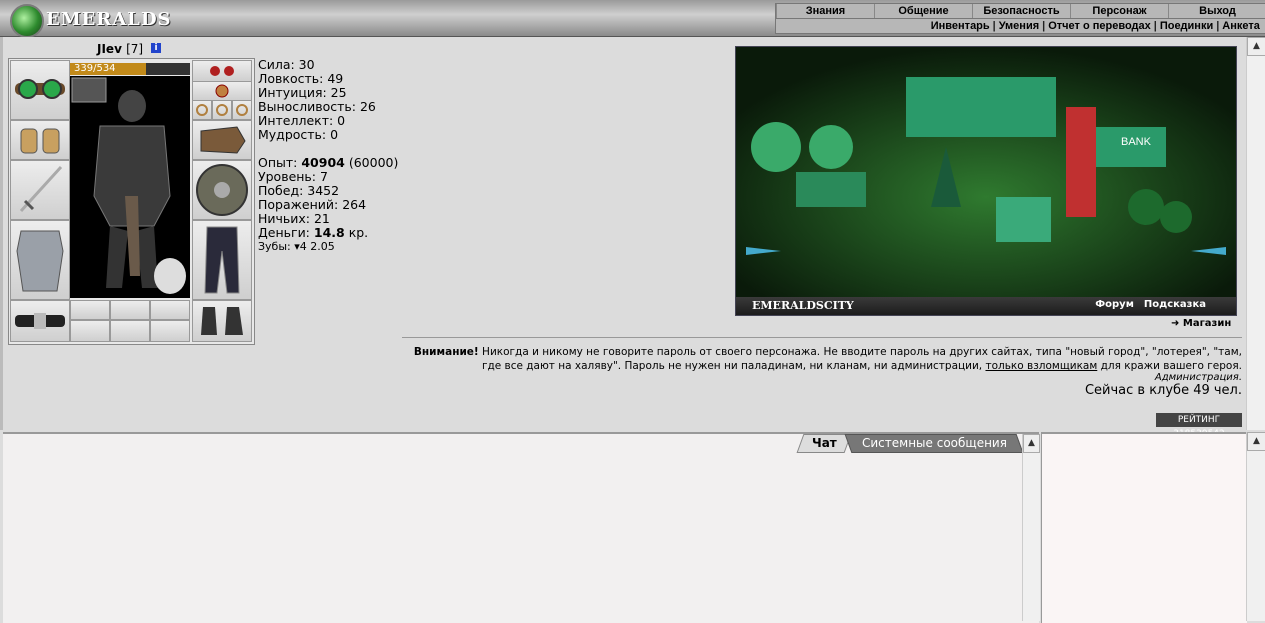 The height and width of the screenshot is (623, 1265). Describe the element at coordinates (1031, 527) in the screenshot. I see `chat-scrollbar: ▲` at that location.